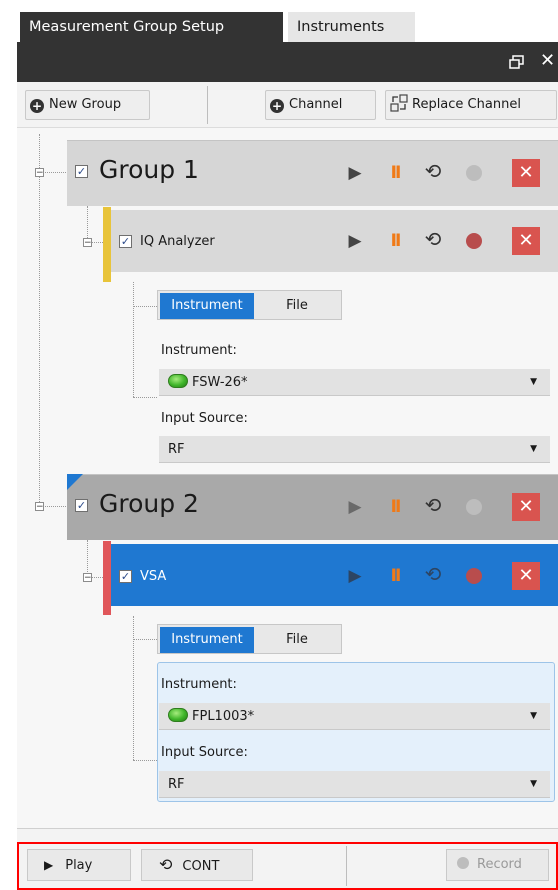 This screenshot has height=890, width=558. I want to click on group-1-remove-button: ✕, so click(526, 173).